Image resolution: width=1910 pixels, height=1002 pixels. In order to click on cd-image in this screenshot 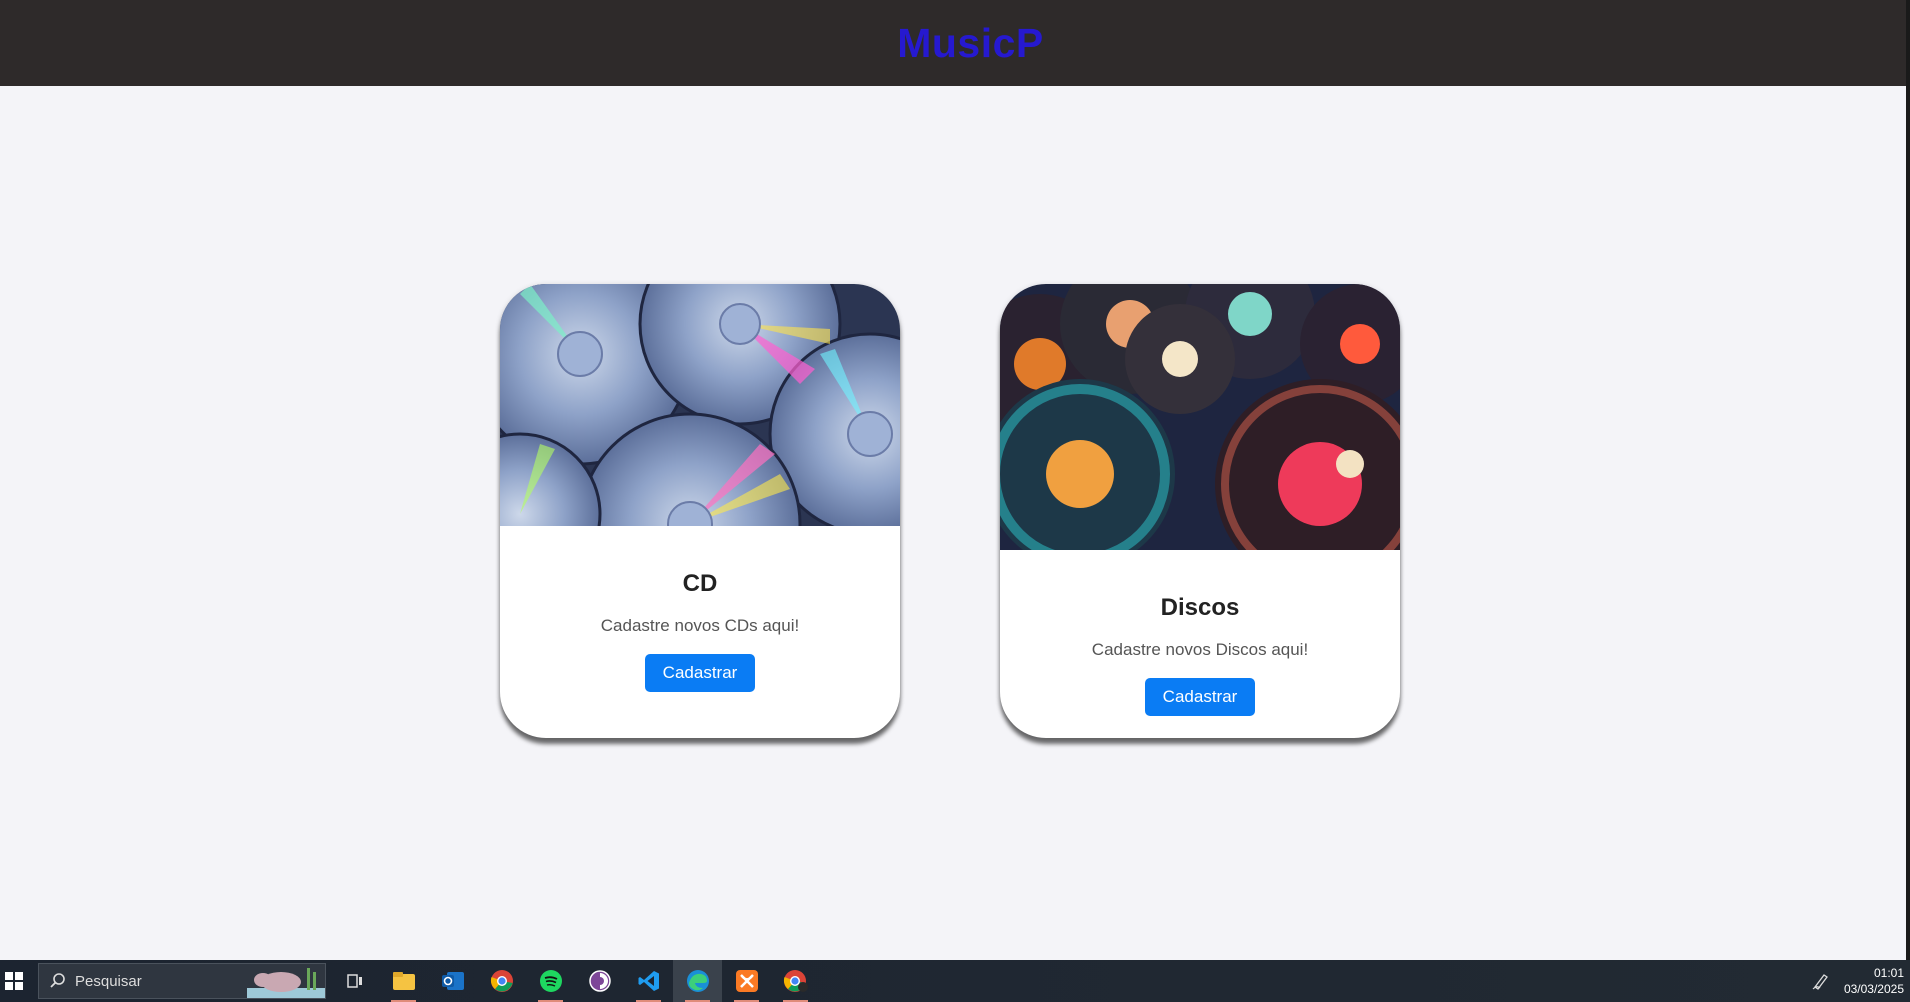, I will do `click(700, 405)`.